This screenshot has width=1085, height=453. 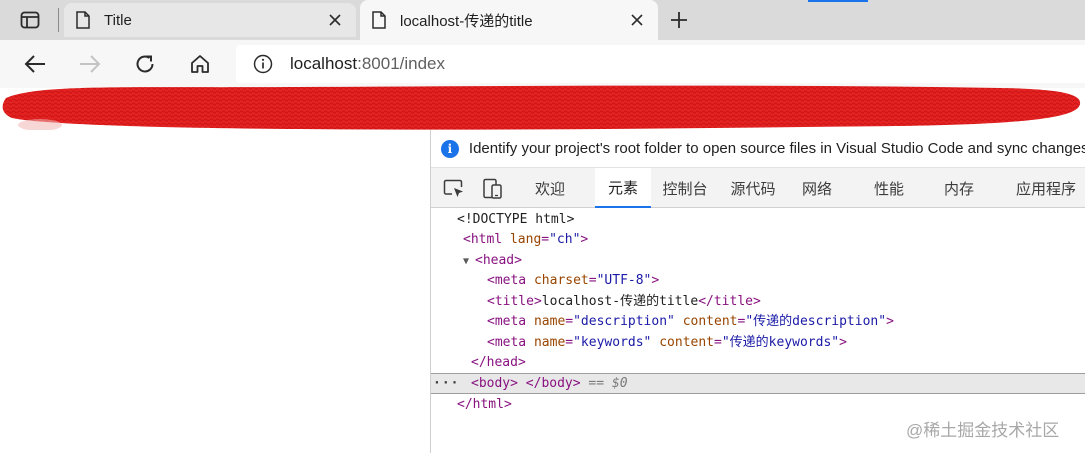 I want to click on attr-value: "description", so click(x=624, y=321).